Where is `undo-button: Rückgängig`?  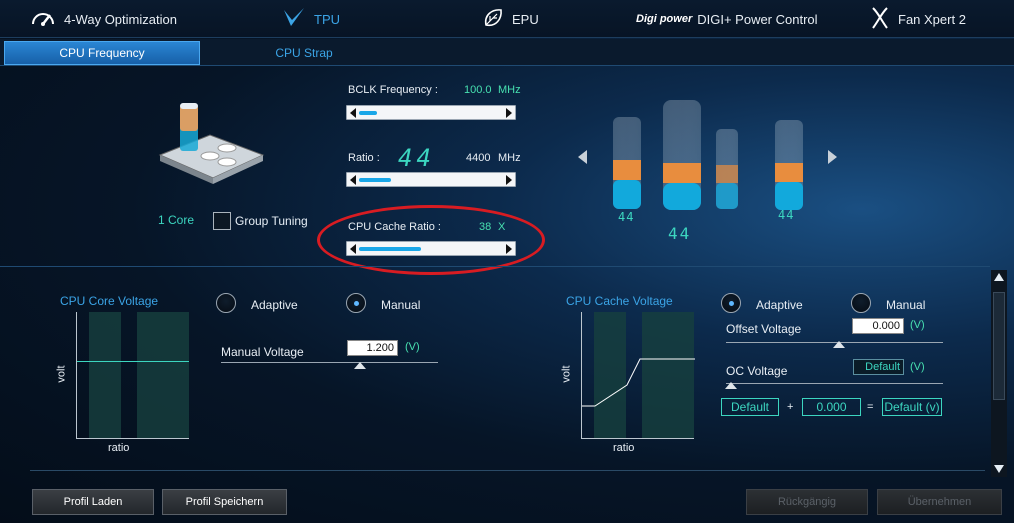
undo-button: Rückgängig is located at coordinates (807, 502).